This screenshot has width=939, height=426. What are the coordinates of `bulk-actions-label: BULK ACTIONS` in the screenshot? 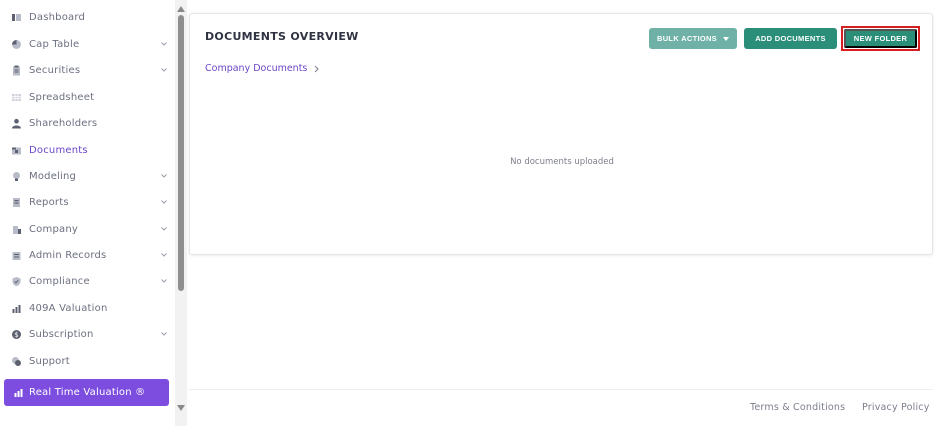 It's located at (687, 38).